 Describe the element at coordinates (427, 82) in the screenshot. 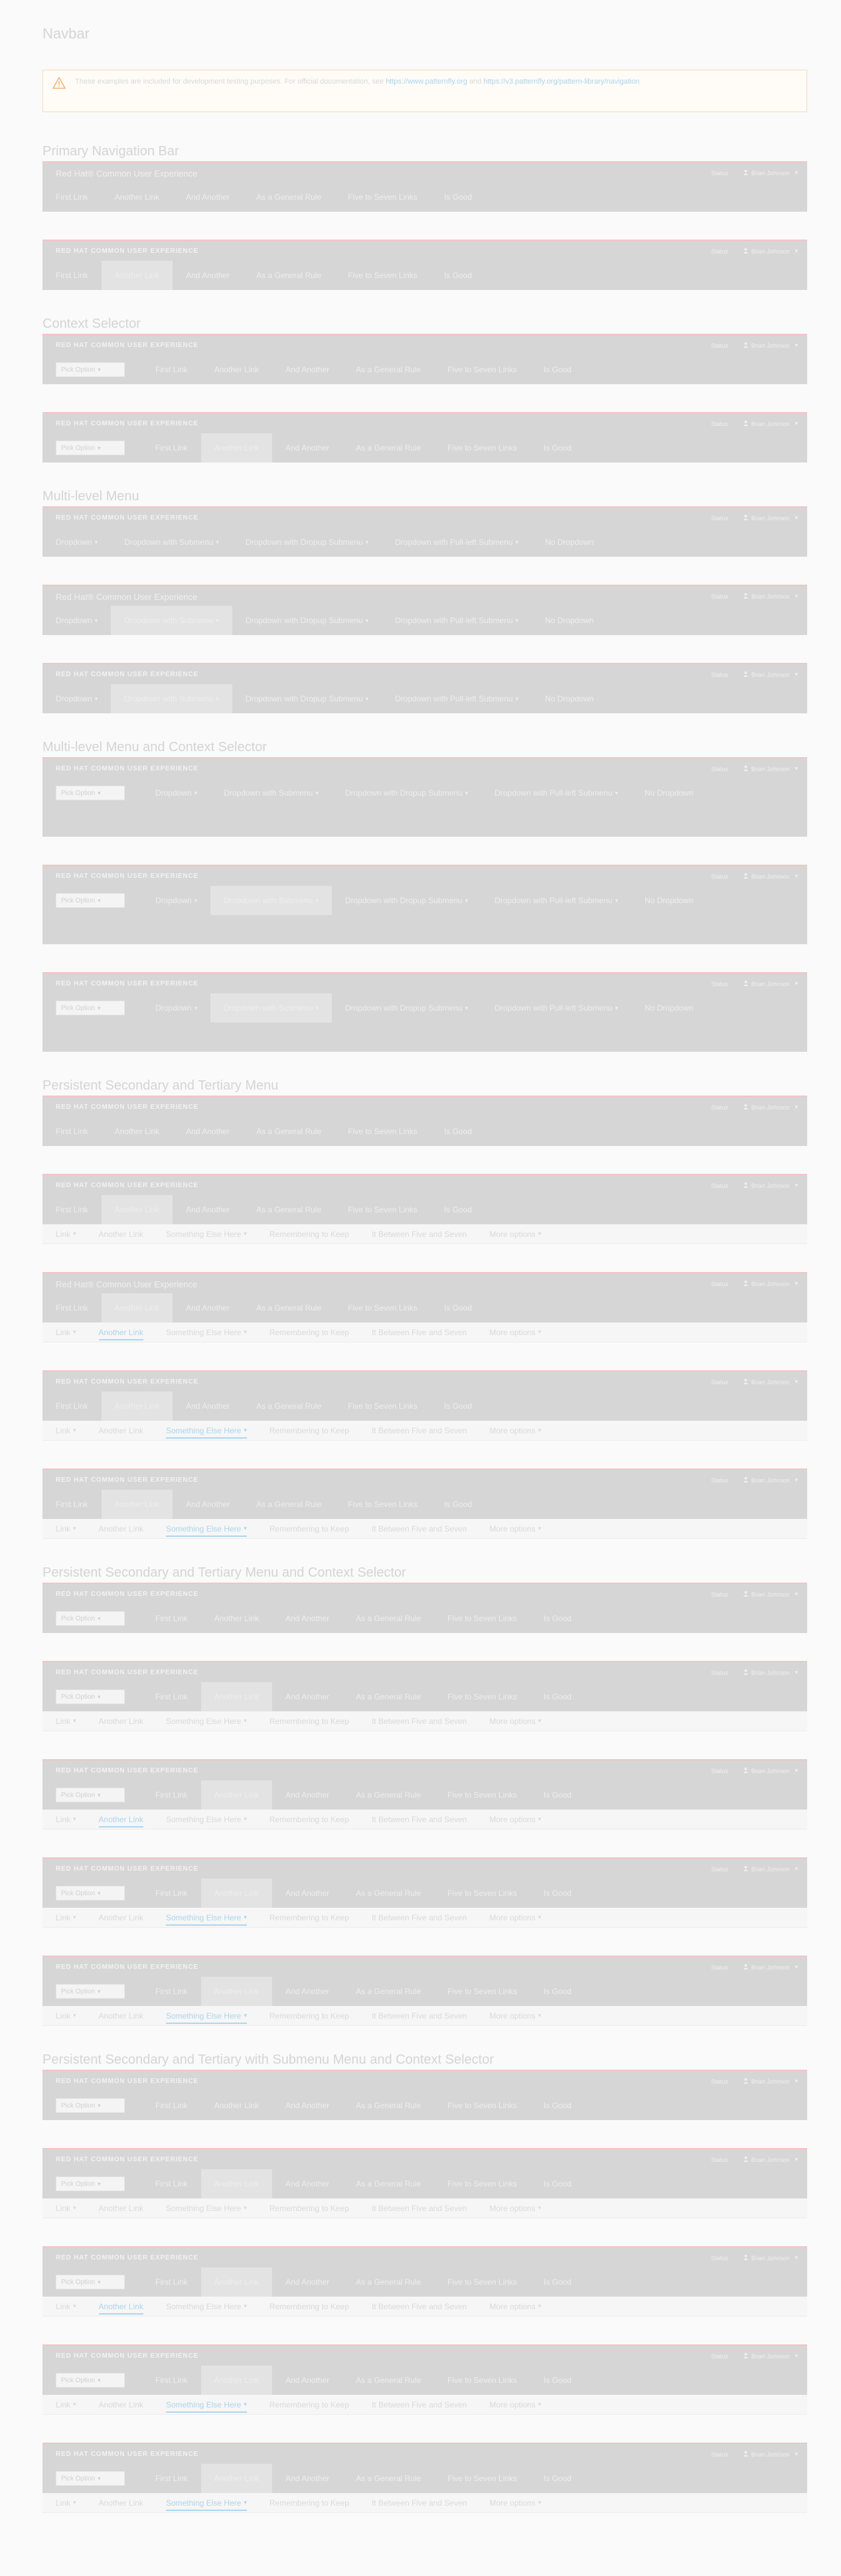

I see `alert-link-1: https://www.patternfly.org` at that location.